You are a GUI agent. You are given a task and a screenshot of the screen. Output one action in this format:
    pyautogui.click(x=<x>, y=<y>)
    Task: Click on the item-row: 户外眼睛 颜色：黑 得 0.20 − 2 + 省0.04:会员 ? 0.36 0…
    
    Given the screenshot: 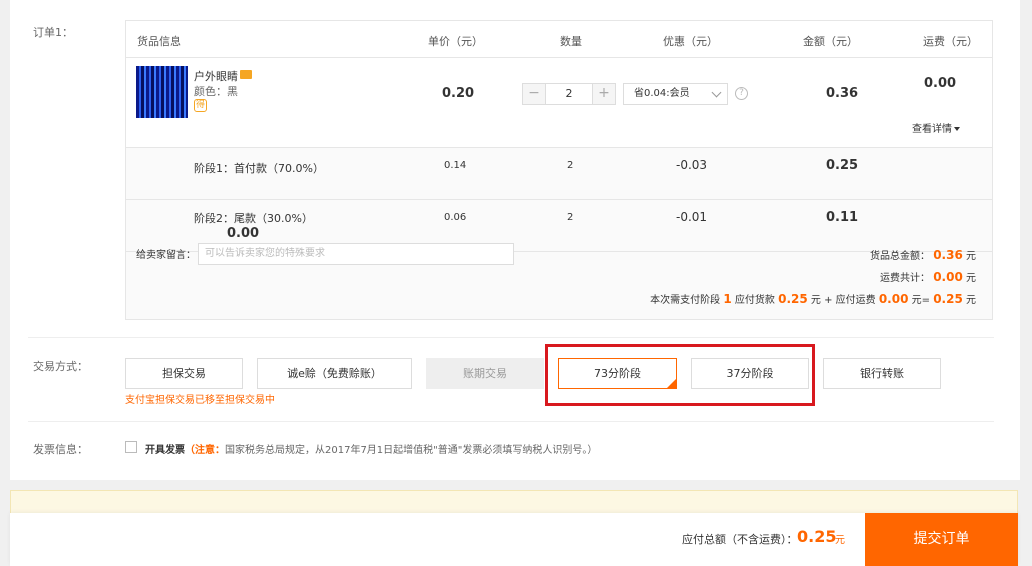 What is the action you would take?
    pyautogui.click(x=559, y=103)
    